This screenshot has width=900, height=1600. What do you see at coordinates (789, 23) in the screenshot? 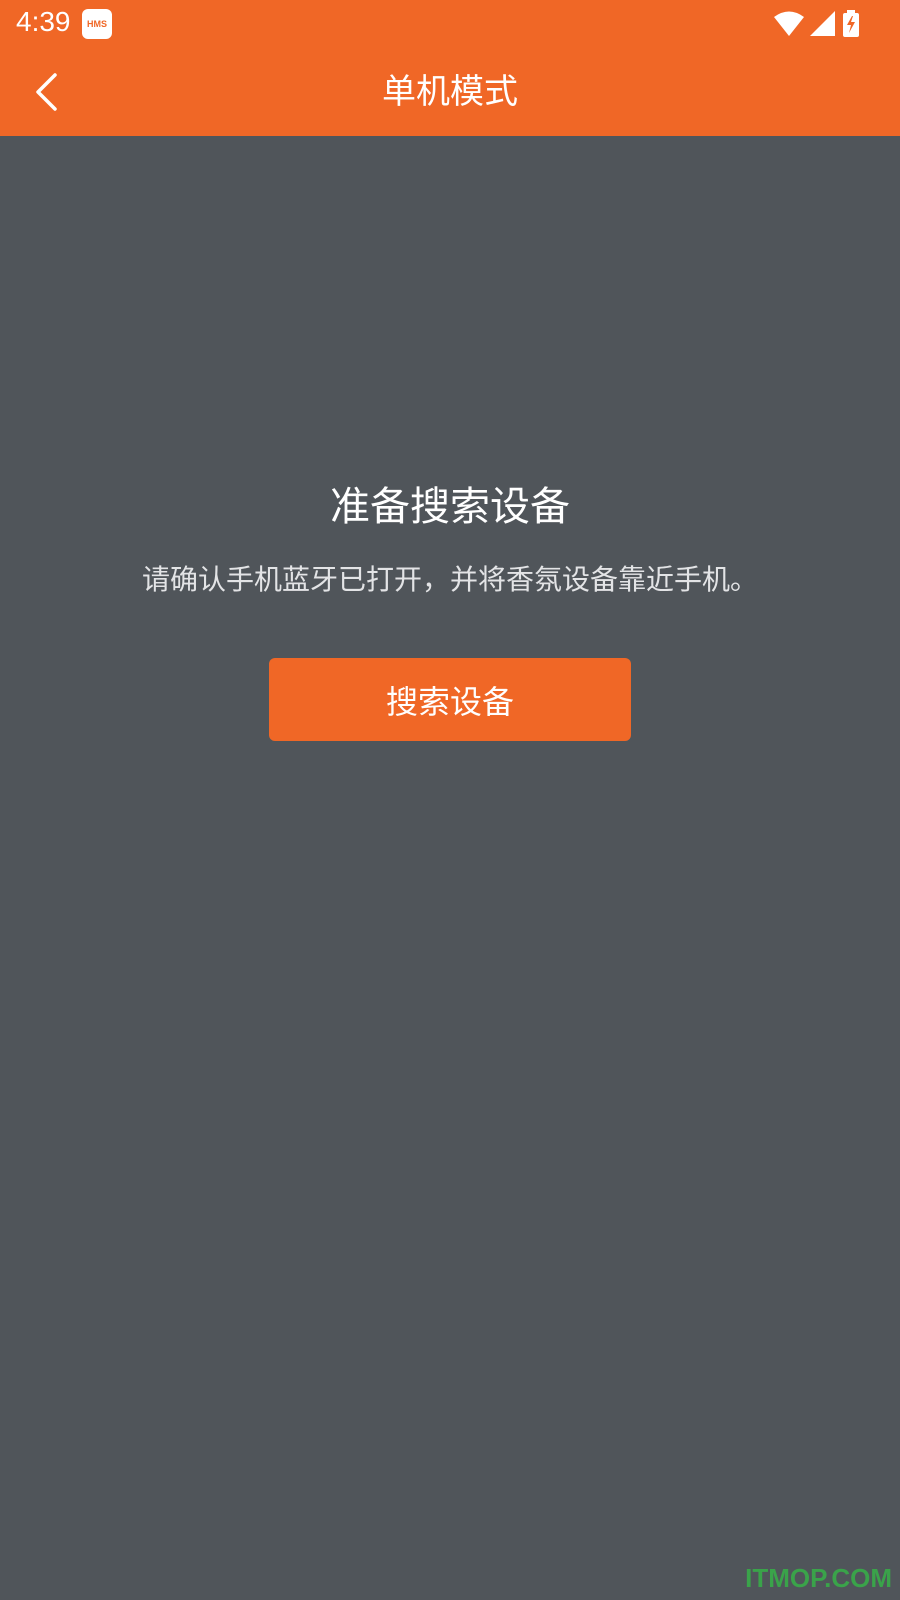
I see `wifi-icon` at bounding box center [789, 23].